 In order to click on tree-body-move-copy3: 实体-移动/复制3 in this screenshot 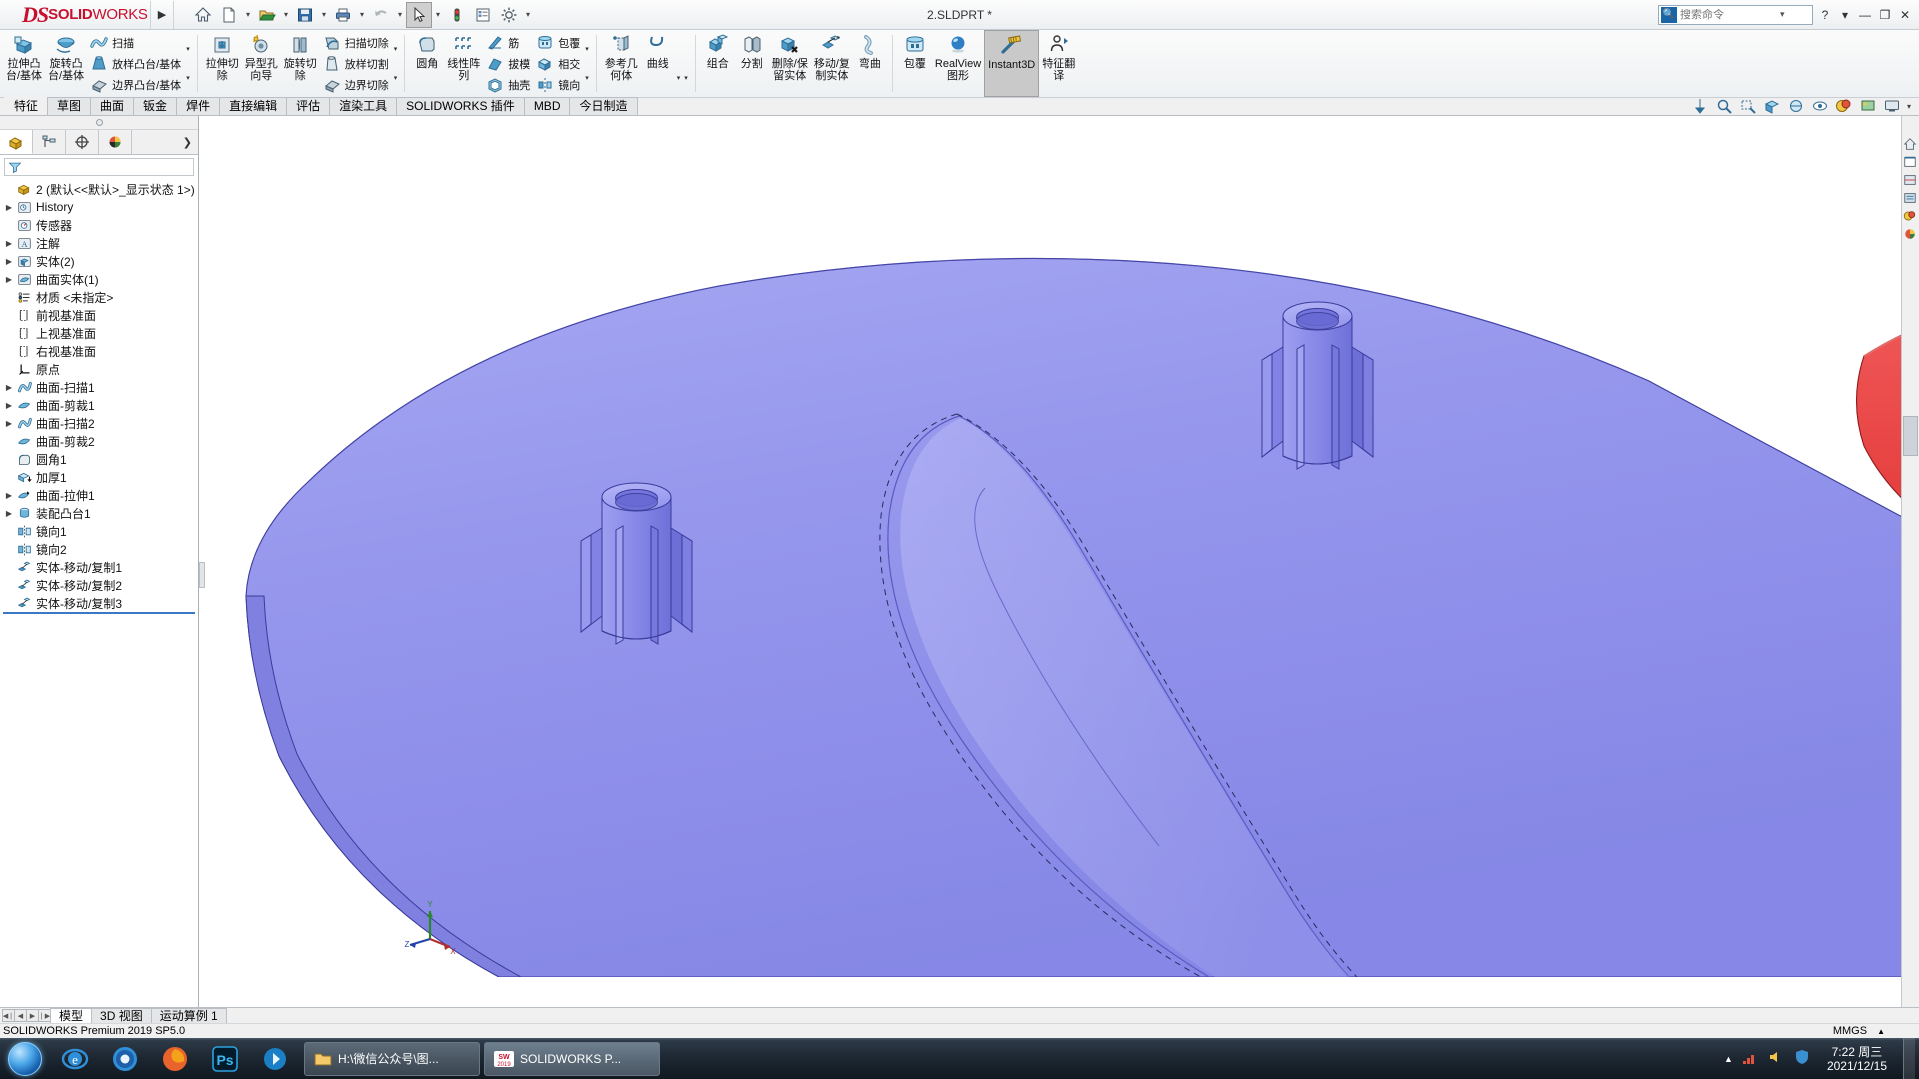, I will do `click(99, 603)`.